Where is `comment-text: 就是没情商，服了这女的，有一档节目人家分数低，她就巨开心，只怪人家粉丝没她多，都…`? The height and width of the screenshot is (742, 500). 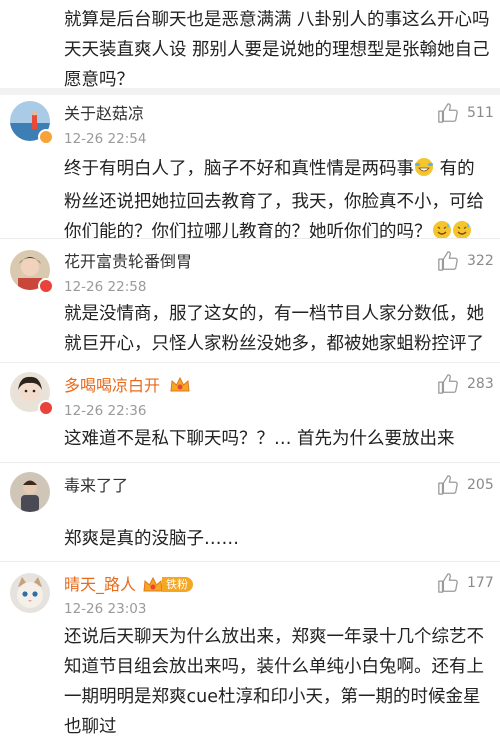 comment-text: 就是没情商，服了这女的，有一档节目人家分数低，她就巨开心，只怪人家粉丝没她多，都… is located at coordinates (274, 329).